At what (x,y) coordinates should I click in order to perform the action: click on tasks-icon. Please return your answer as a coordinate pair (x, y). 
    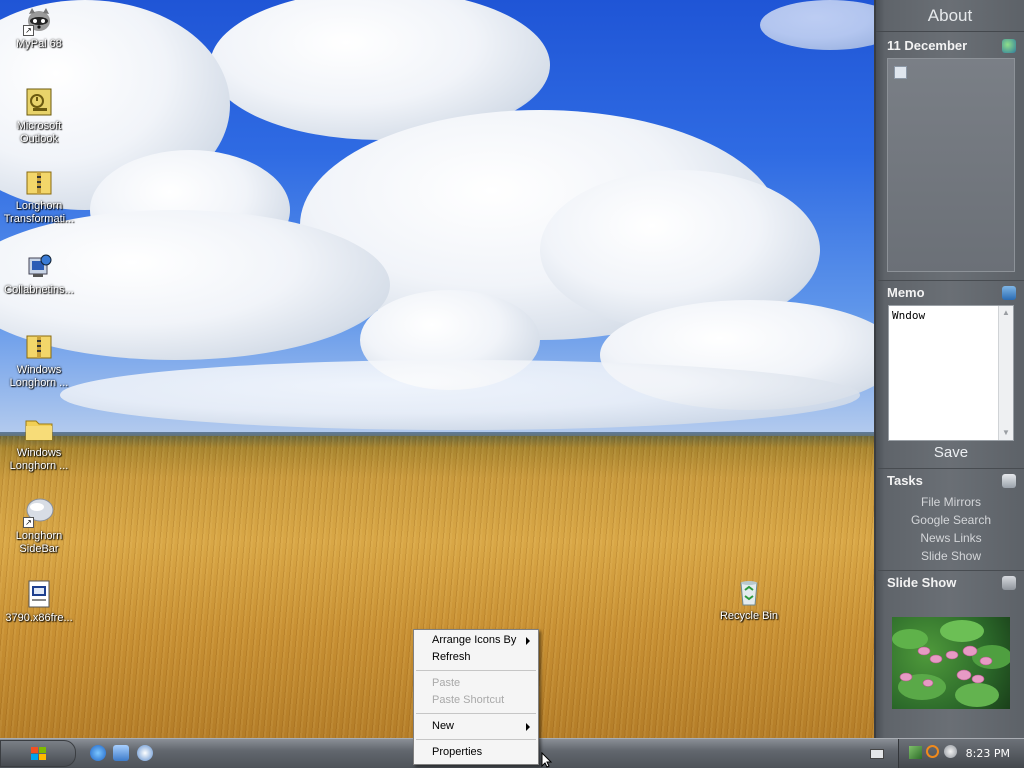
    Looking at the image, I should click on (1009, 481).